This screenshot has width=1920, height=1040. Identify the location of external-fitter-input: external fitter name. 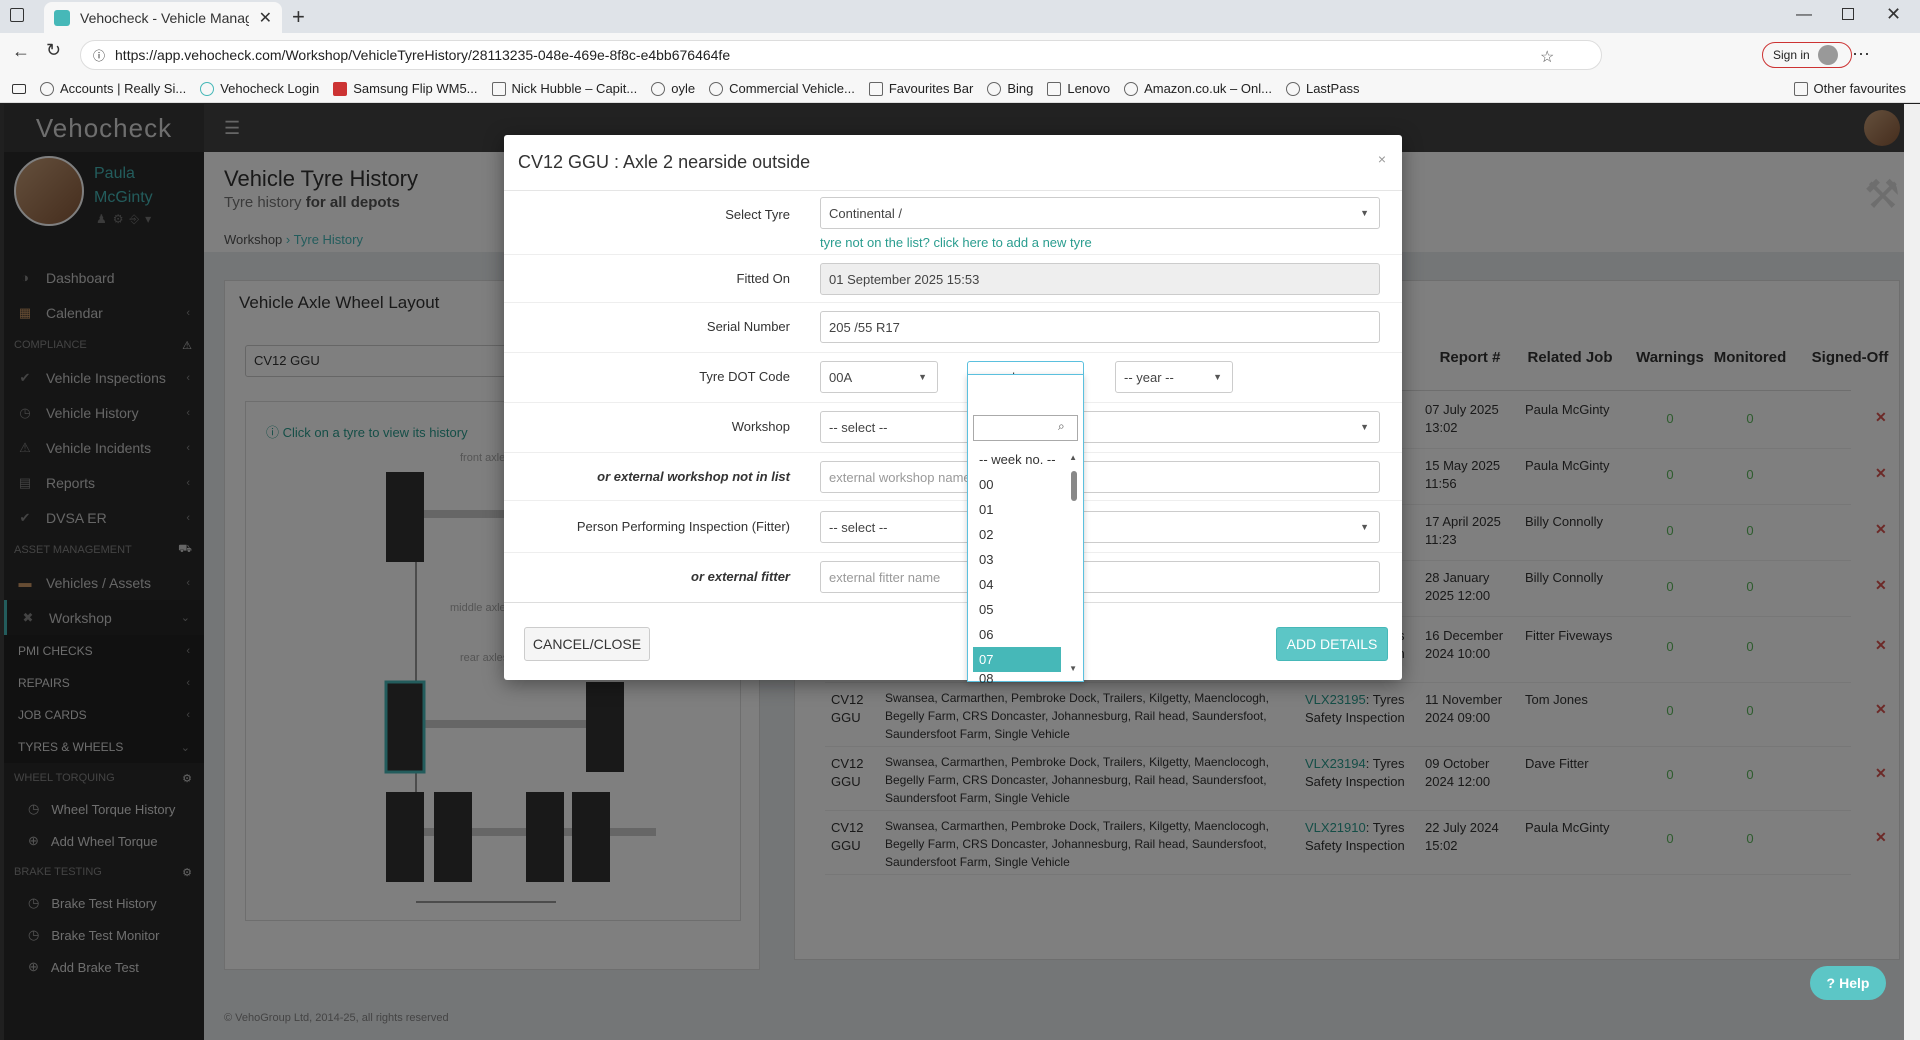
(1100, 577).